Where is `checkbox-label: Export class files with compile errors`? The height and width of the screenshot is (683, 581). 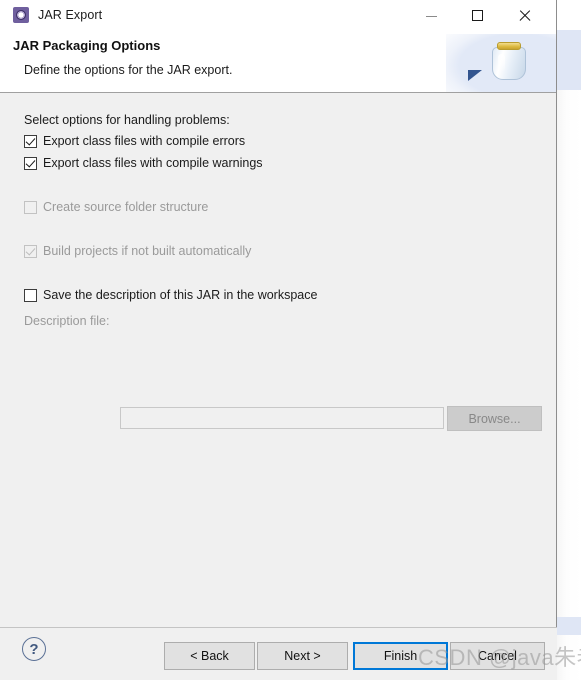 checkbox-label: Export class files with compile errors is located at coordinates (144, 141).